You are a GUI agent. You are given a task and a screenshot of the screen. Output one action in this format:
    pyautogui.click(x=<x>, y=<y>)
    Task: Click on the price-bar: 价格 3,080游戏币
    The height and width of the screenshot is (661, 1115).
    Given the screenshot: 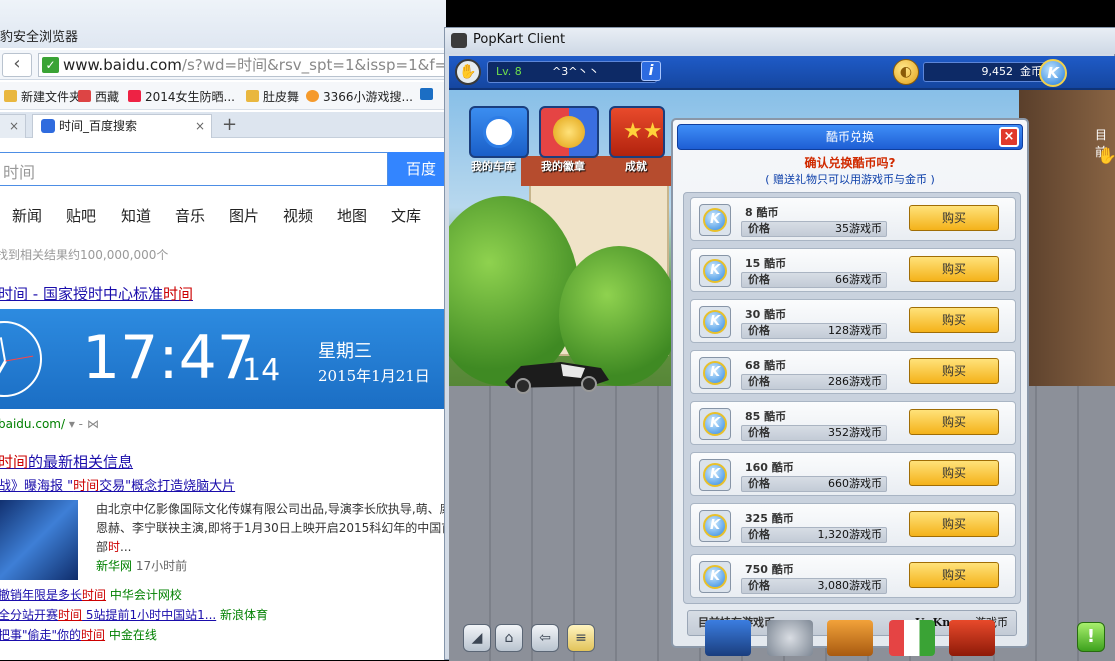 What is the action you would take?
    pyautogui.click(x=814, y=586)
    